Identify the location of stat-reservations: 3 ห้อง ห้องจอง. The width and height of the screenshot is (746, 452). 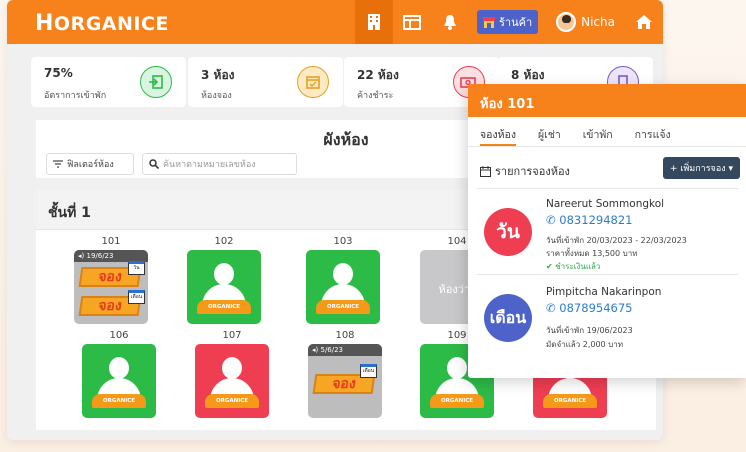
(265, 82).